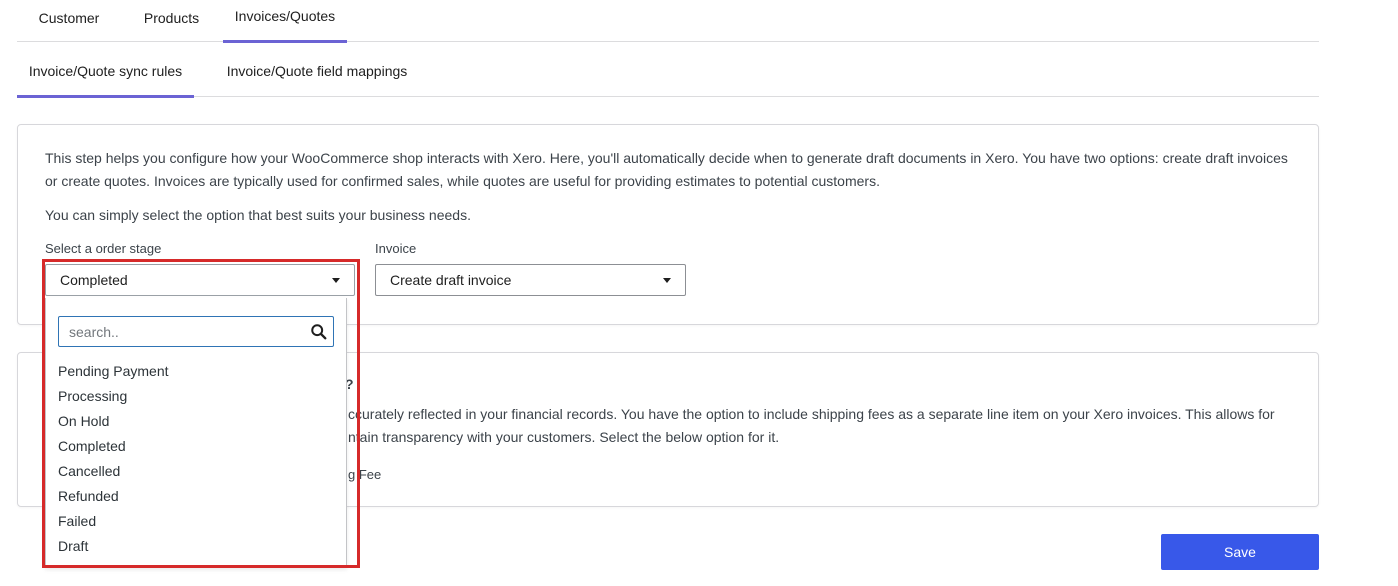  Describe the element at coordinates (103, 248) in the screenshot. I see `order-stage-label: Select a order stage` at that location.